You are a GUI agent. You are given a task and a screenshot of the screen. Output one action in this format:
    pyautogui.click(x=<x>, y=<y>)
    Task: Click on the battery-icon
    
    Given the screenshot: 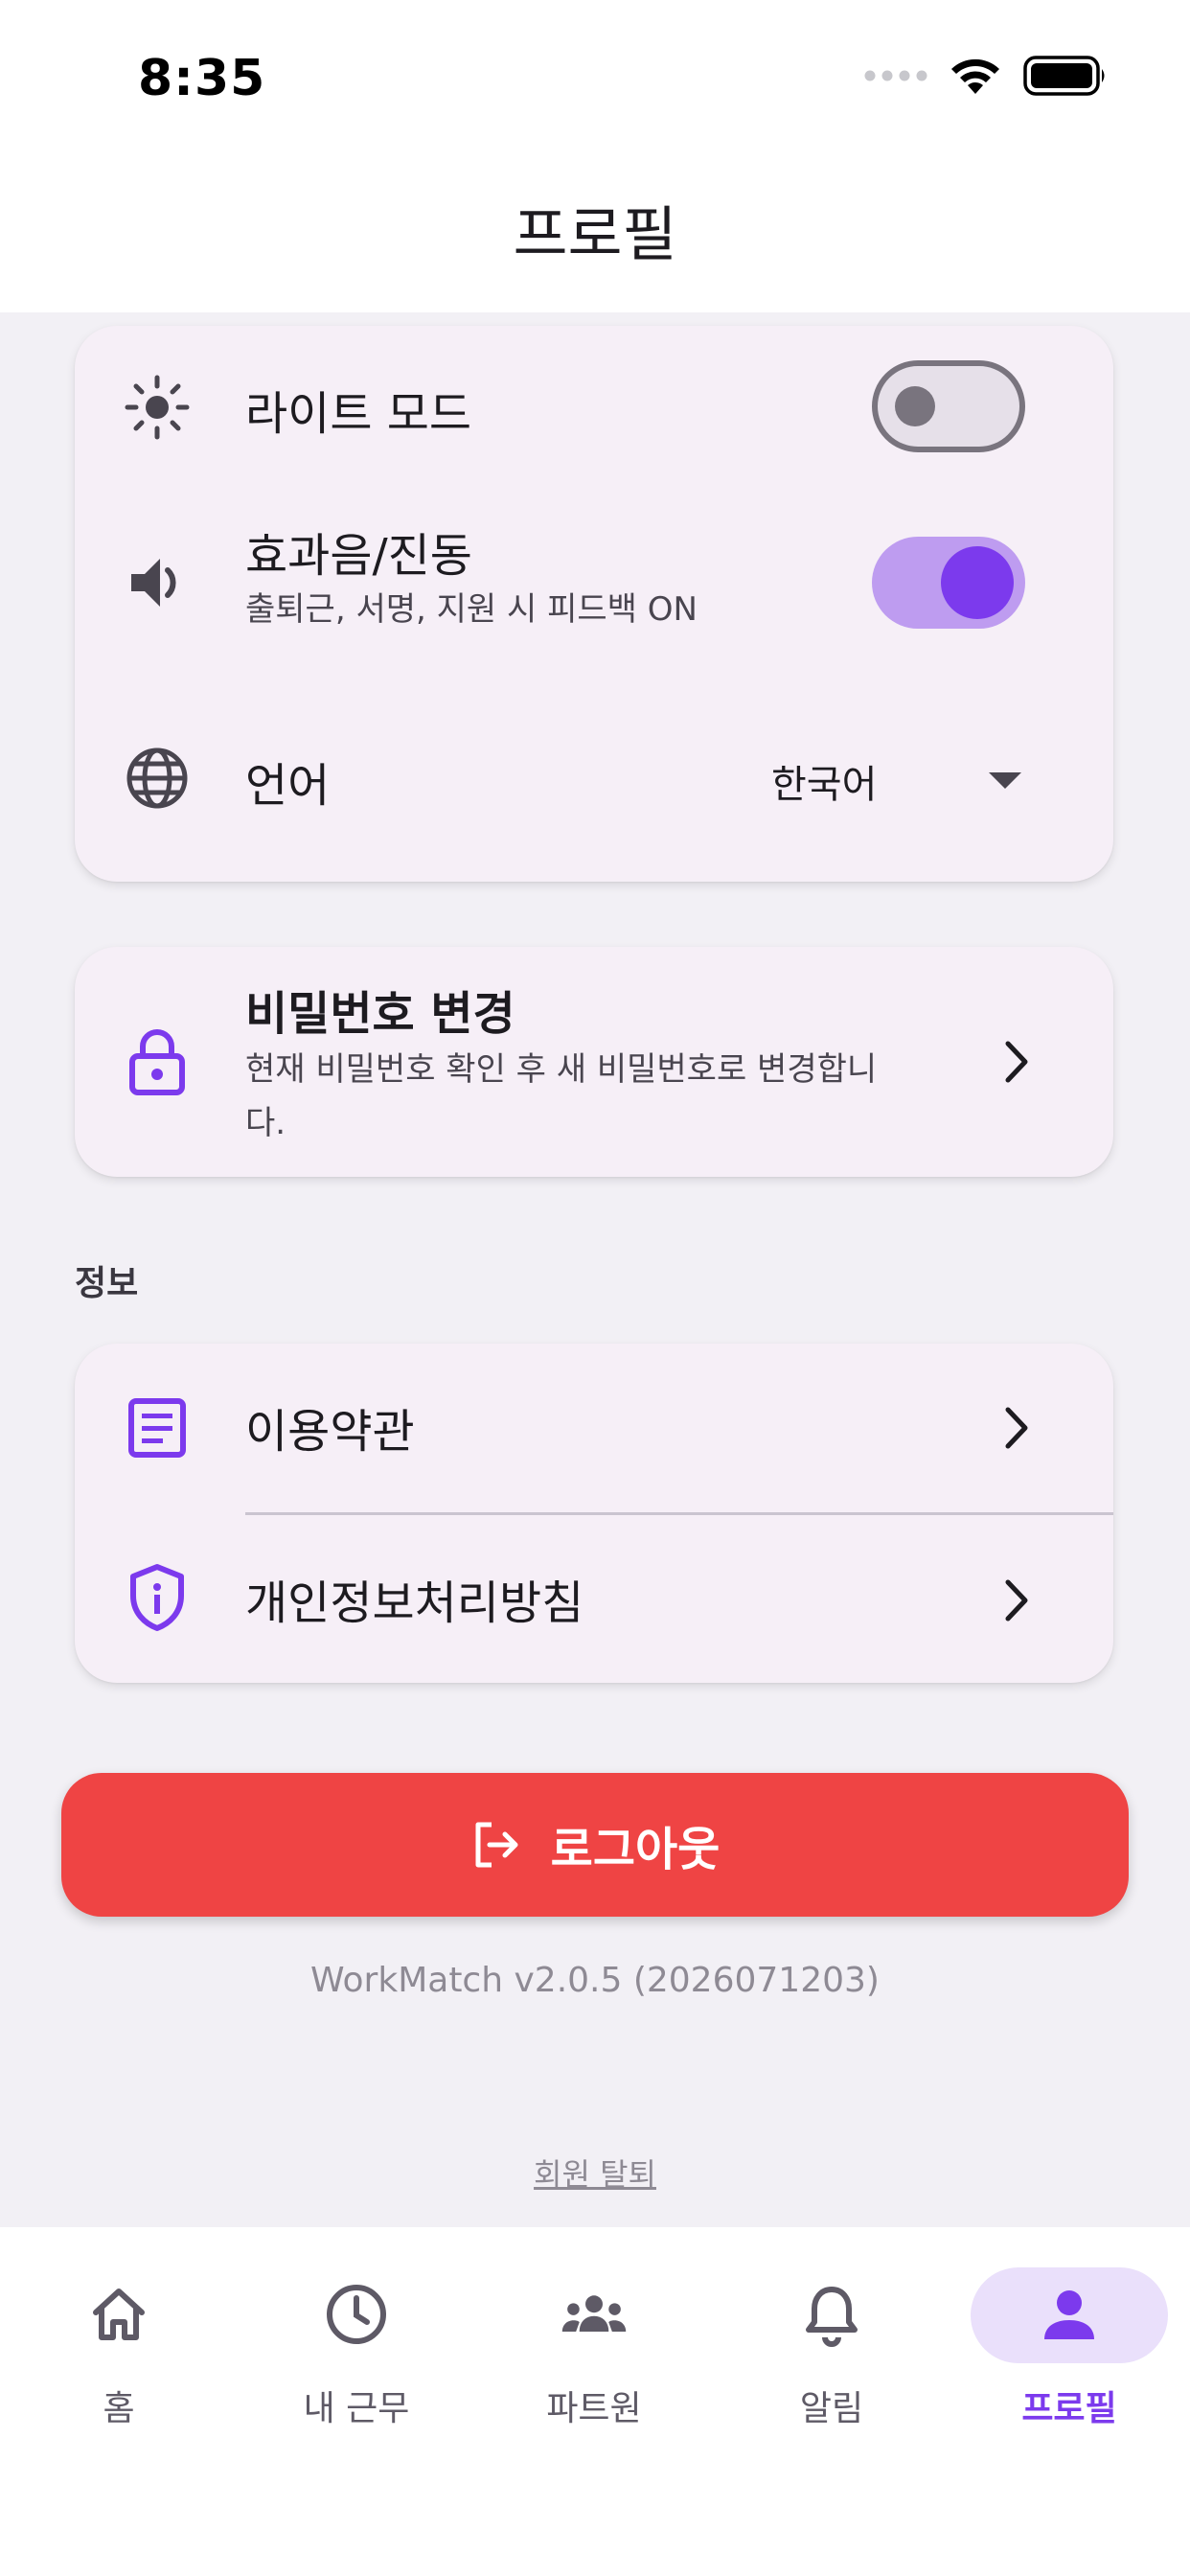 What is the action you would take?
    pyautogui.click(x=1064, y=76)
    